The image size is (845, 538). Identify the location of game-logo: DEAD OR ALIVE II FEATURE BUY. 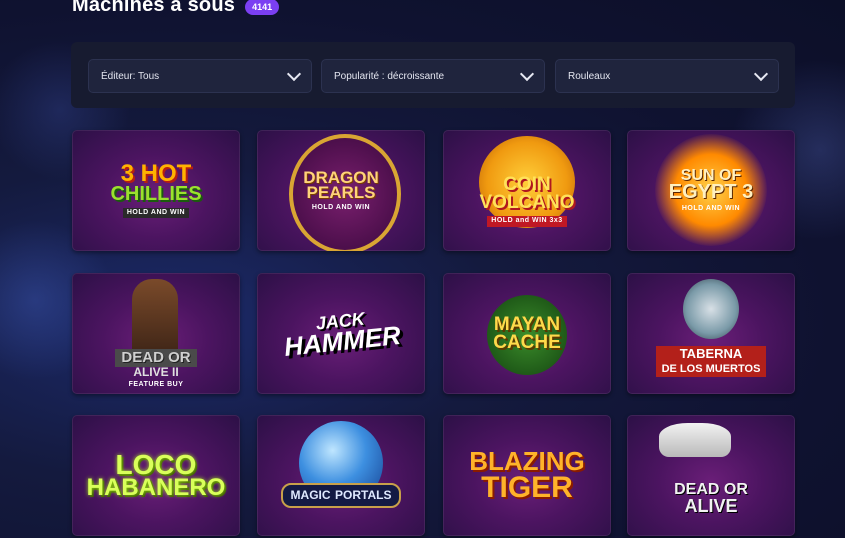
(156, 368).